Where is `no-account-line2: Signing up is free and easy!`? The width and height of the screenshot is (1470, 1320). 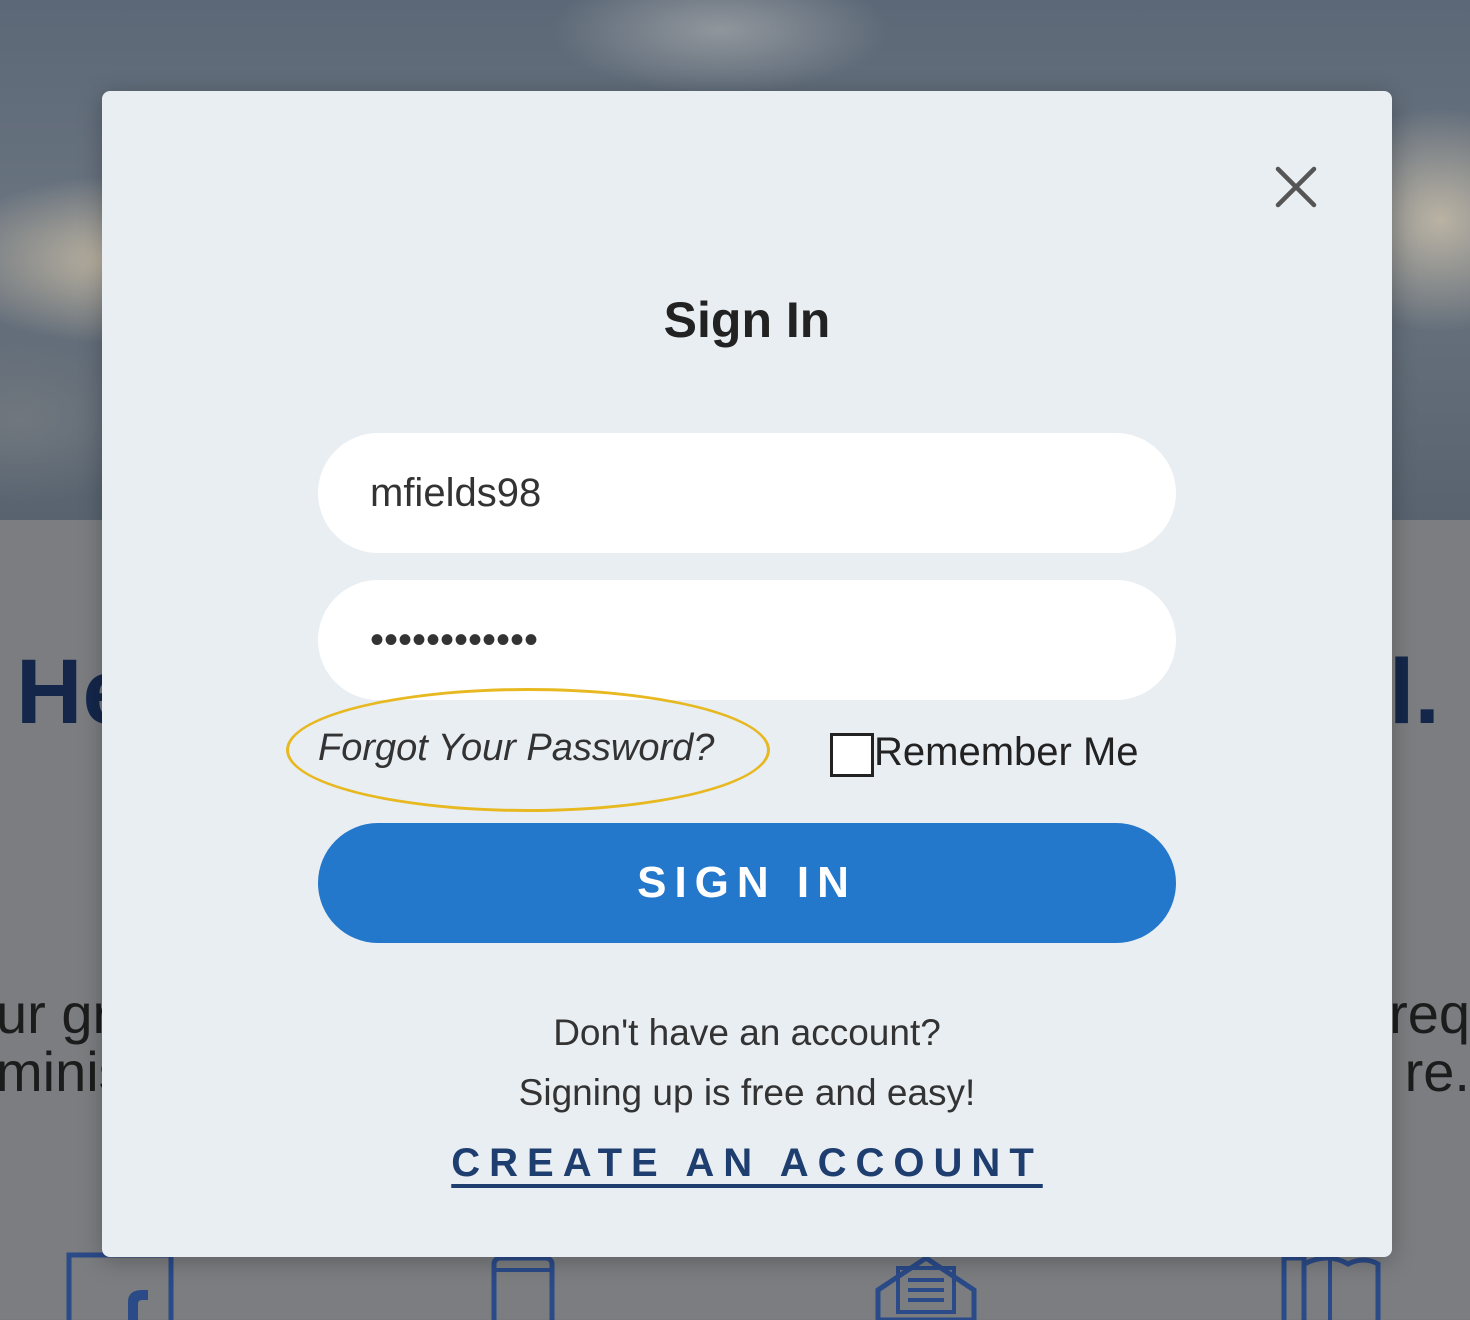
no-account-line2: Signing up is free and easy! is located at coordinates (747, 1092).